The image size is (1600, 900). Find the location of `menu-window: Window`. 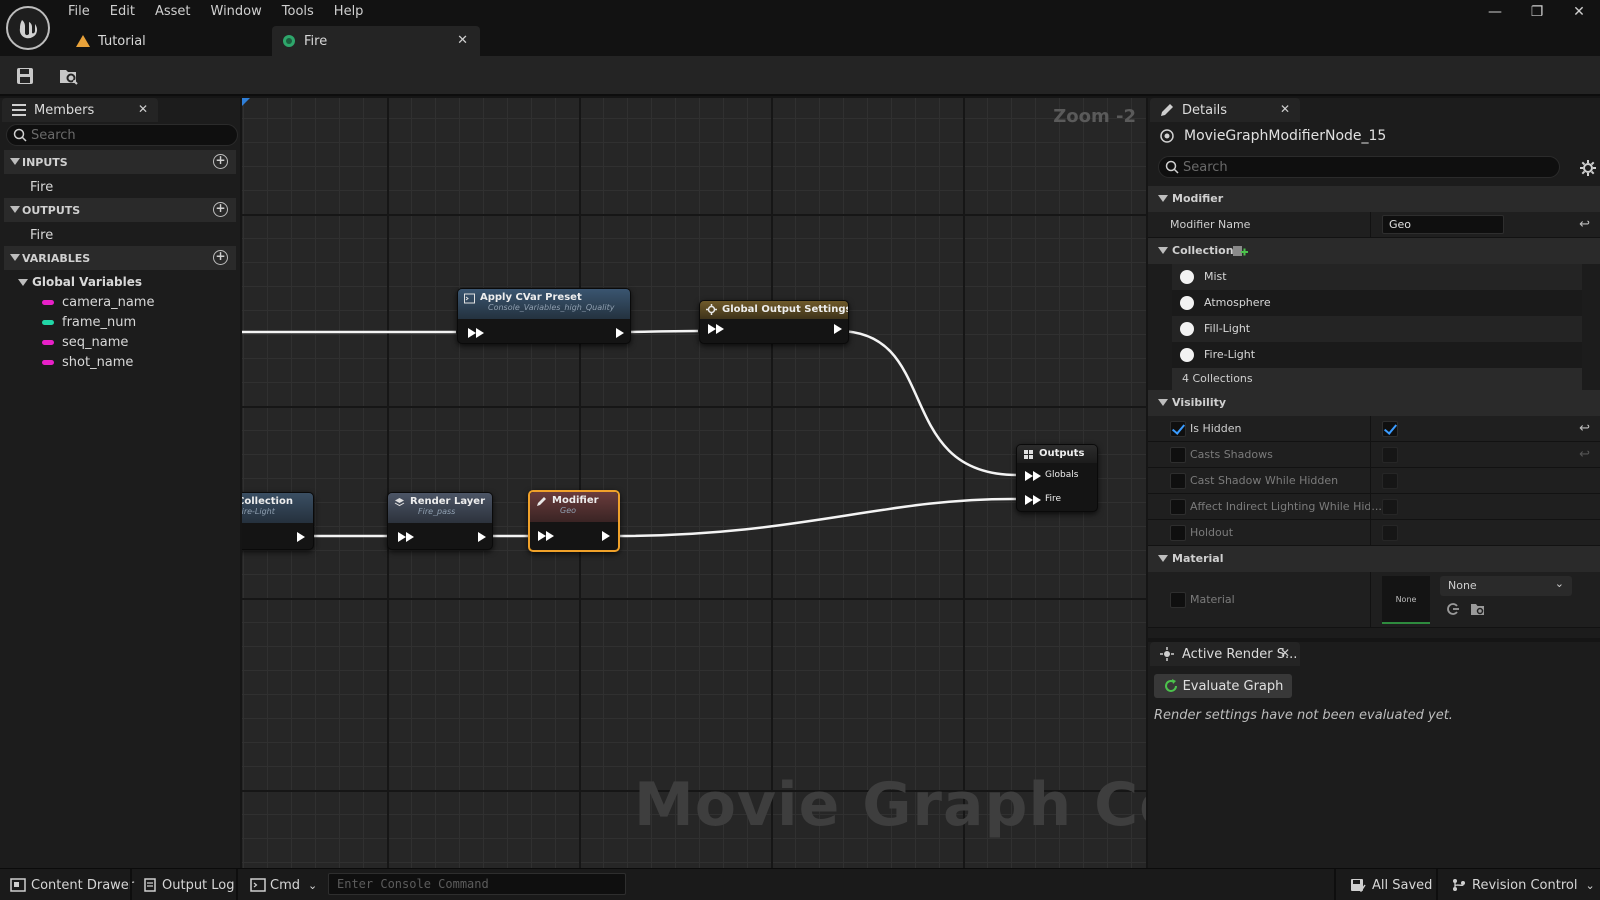

menu-window: Window is located at coordinates (236, 12).